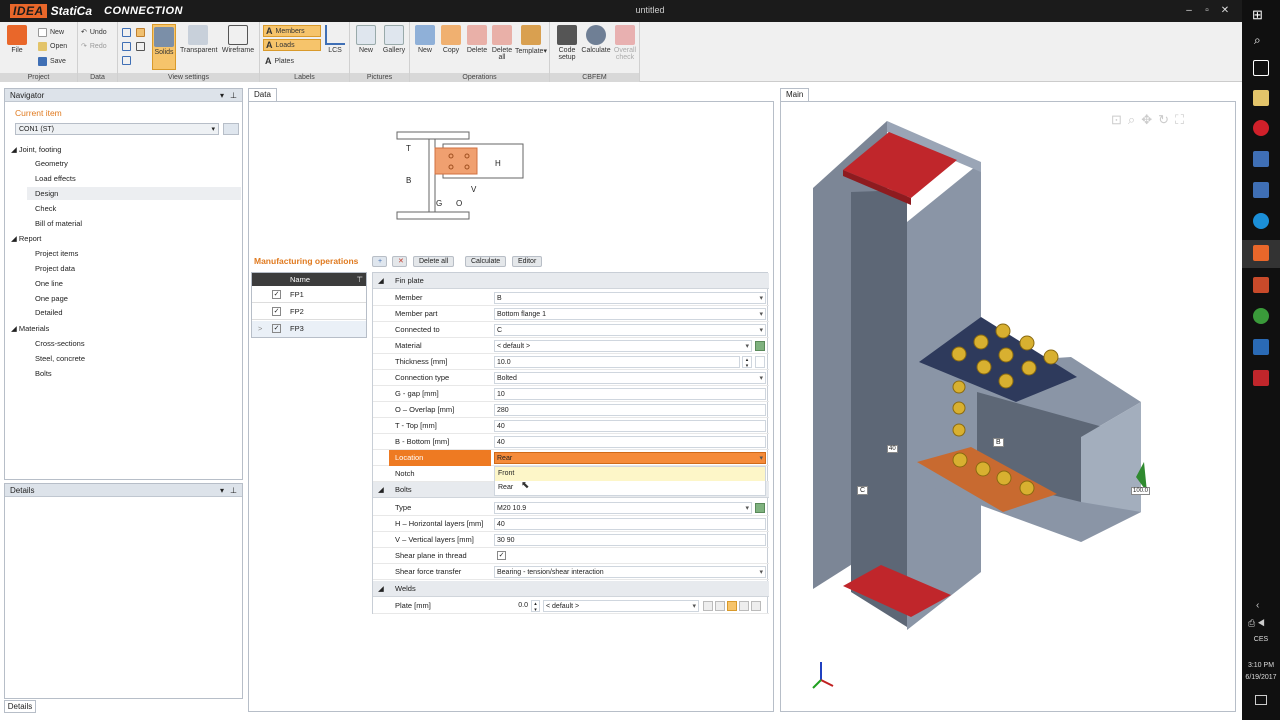  What do you see at coordinates (1261, 285) in the screenshot?
I see `powerpoint-icon` at bounding box center [1261, 285].